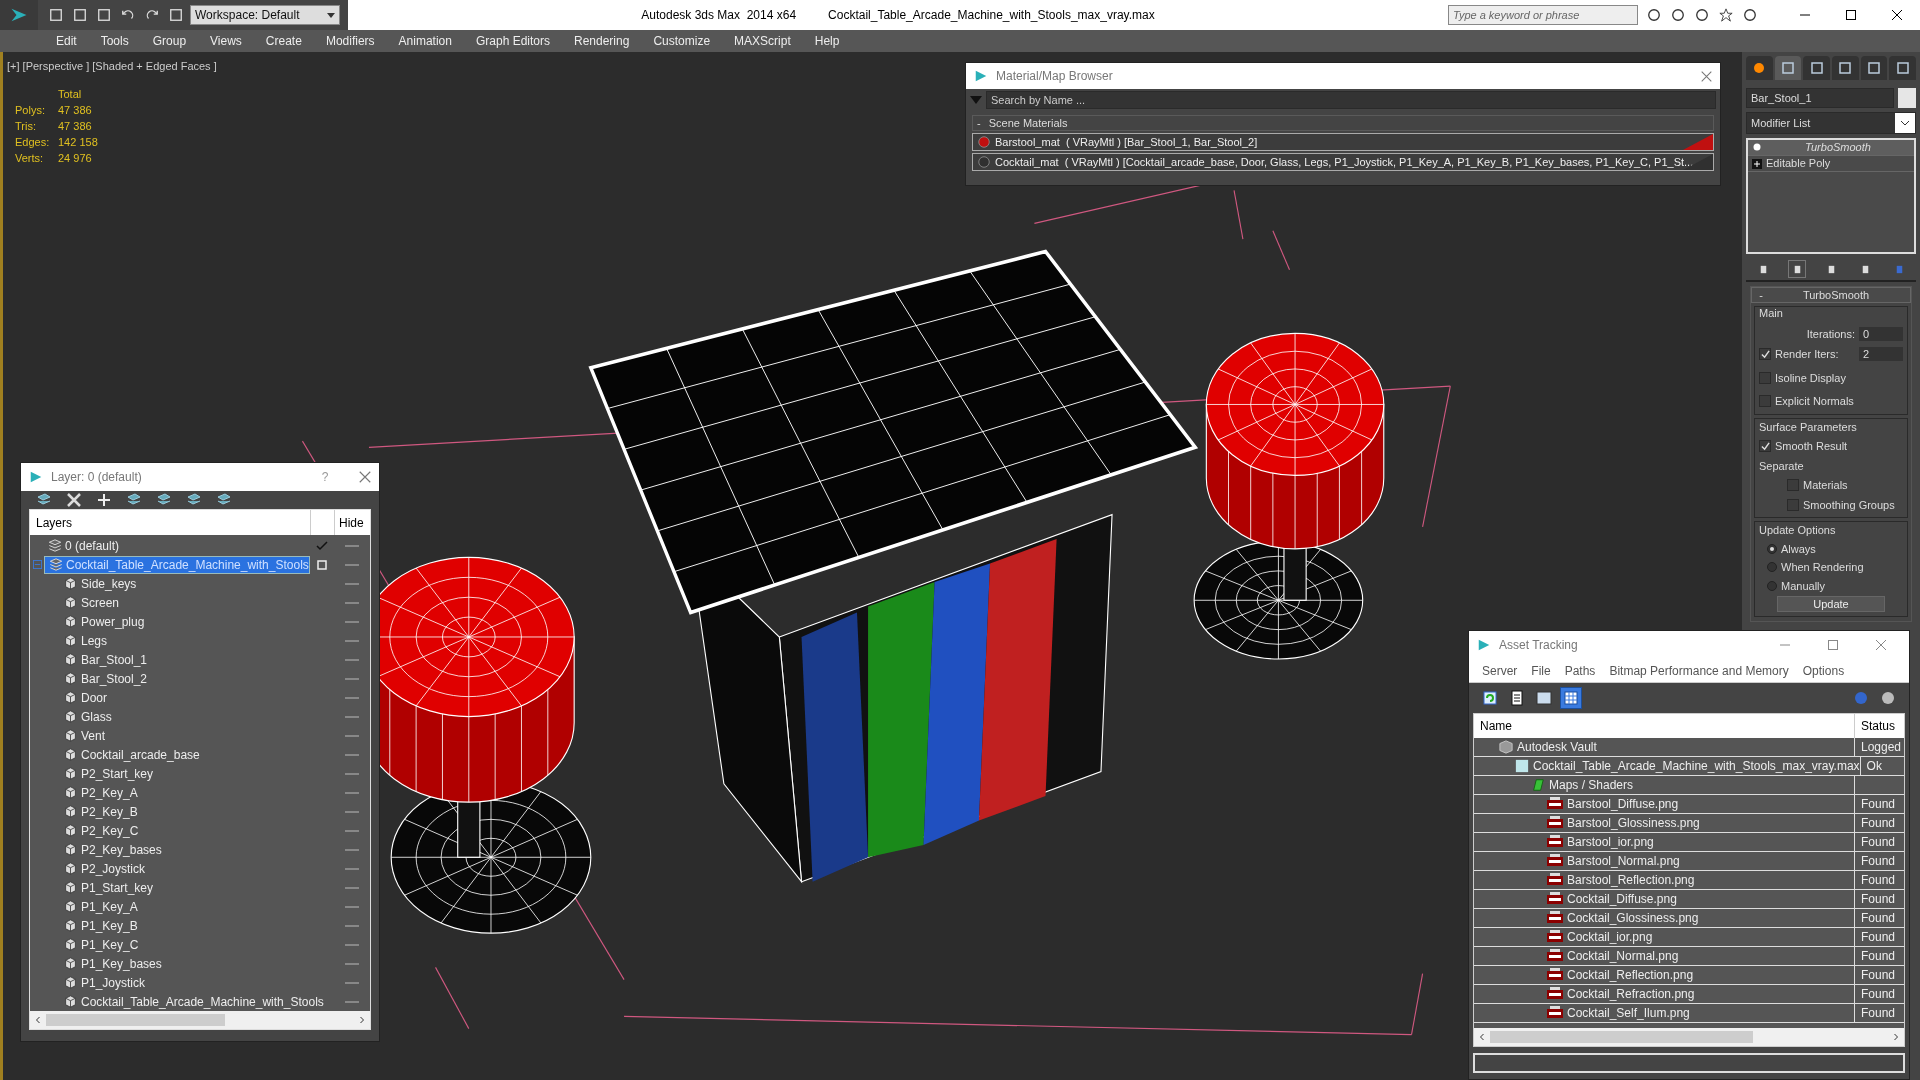 The width and height of the screenshot is (1920, 1080). What do you see at coordinates (1343, 123) in the screenshot?
I see `group-header: - Scene Materials` at bounding box center [1343, 123].